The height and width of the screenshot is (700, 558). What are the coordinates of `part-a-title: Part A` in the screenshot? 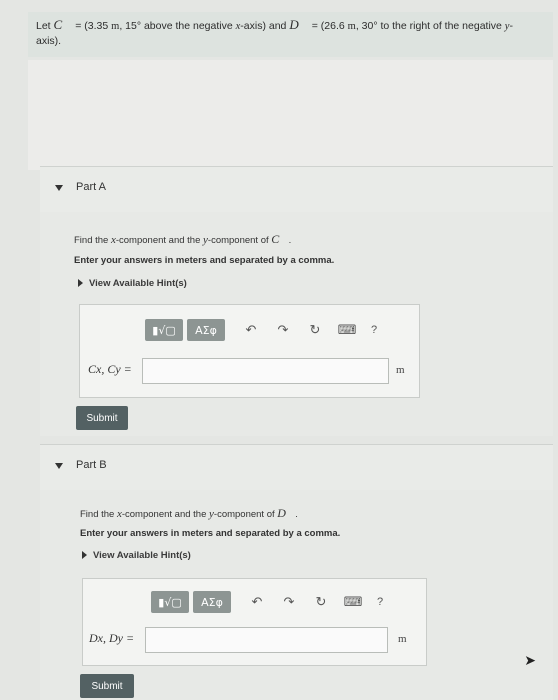 It's located at (91, 187).